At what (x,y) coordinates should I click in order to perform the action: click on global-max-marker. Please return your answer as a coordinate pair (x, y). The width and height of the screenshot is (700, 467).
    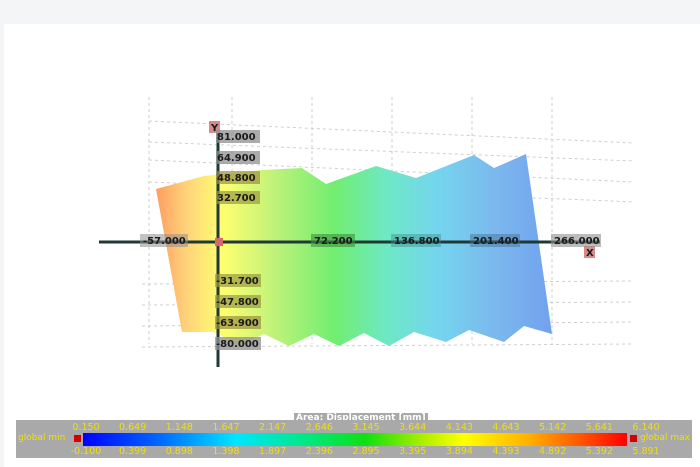
    Looking at the image, I should click on (633, 438).